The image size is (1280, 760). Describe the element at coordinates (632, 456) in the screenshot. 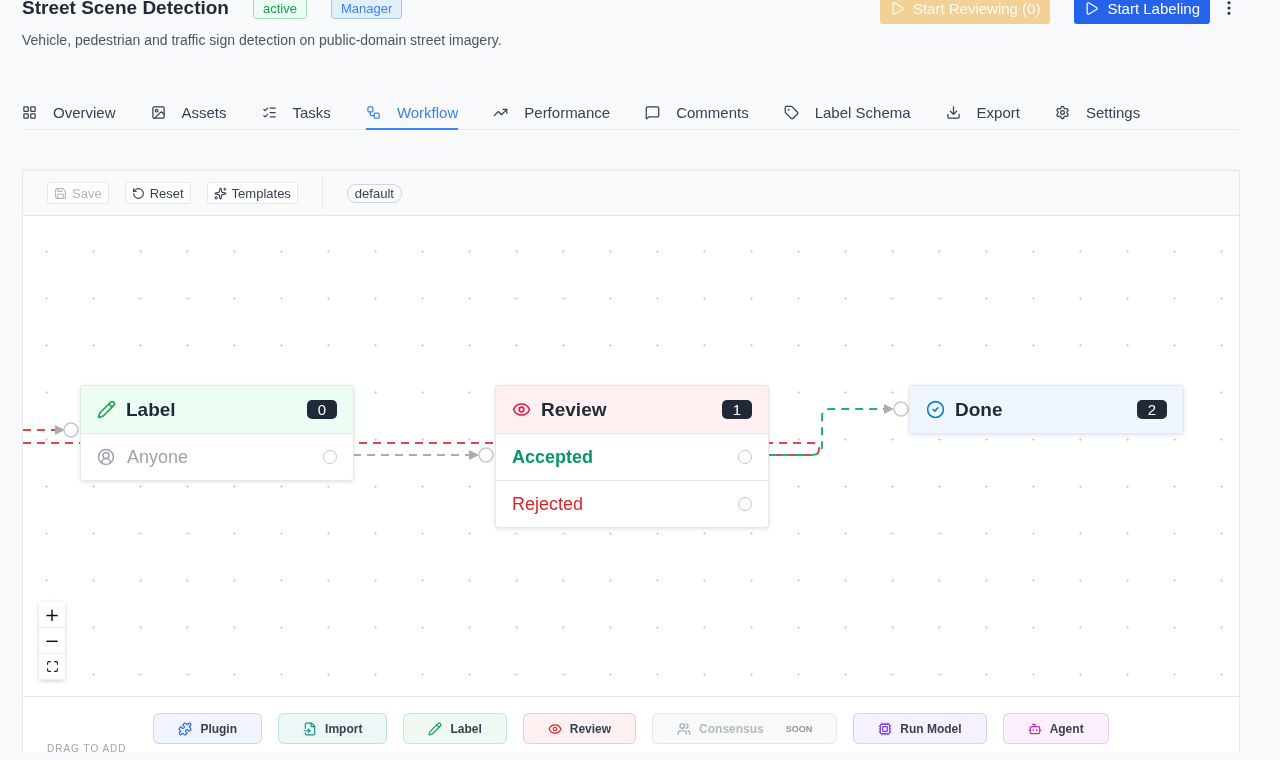

I see `review-node: Review 1 Accepted Rejected` at that location.